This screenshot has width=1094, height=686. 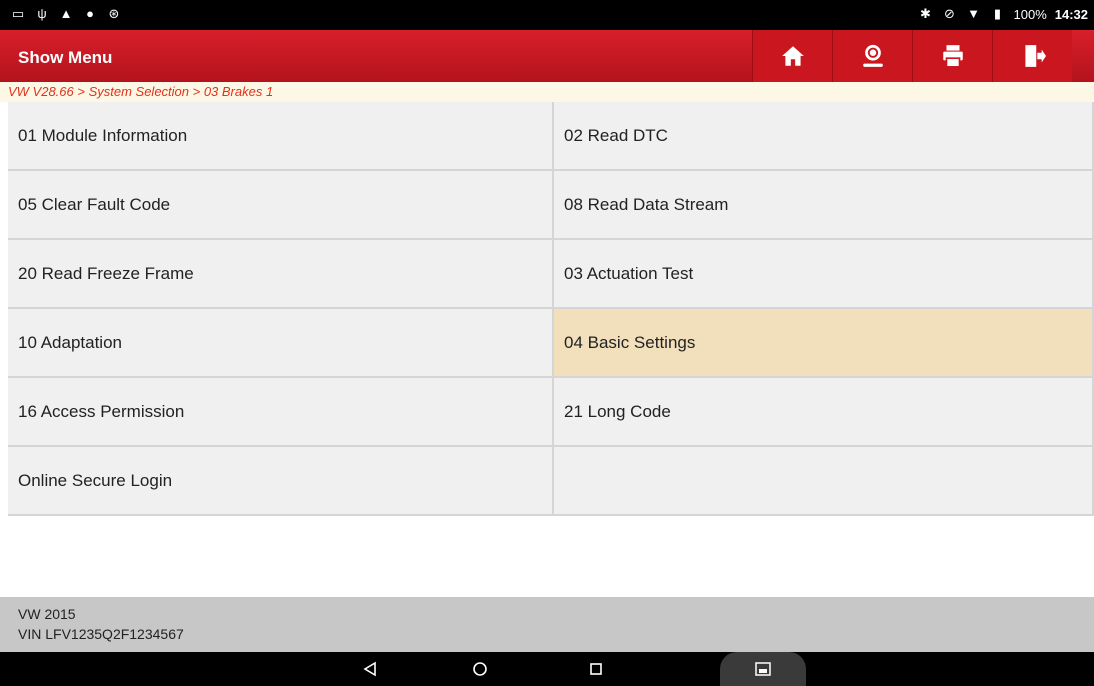 What do you see at coordinates (281, 274) in the screenshot?
I see `menu-item-read-freeze-frame: 20 Read Freeze Frame` at bounding box center [281, 274].